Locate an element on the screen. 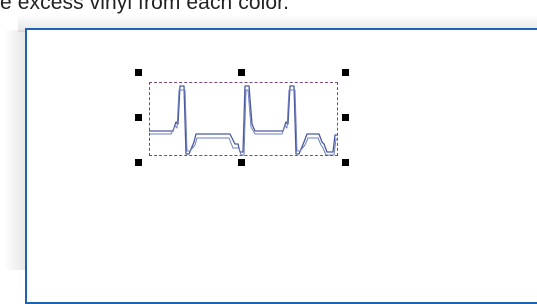 This screenshot has height=304, width=537. resize-handle-middle-left is located at coordinates (138, 117).